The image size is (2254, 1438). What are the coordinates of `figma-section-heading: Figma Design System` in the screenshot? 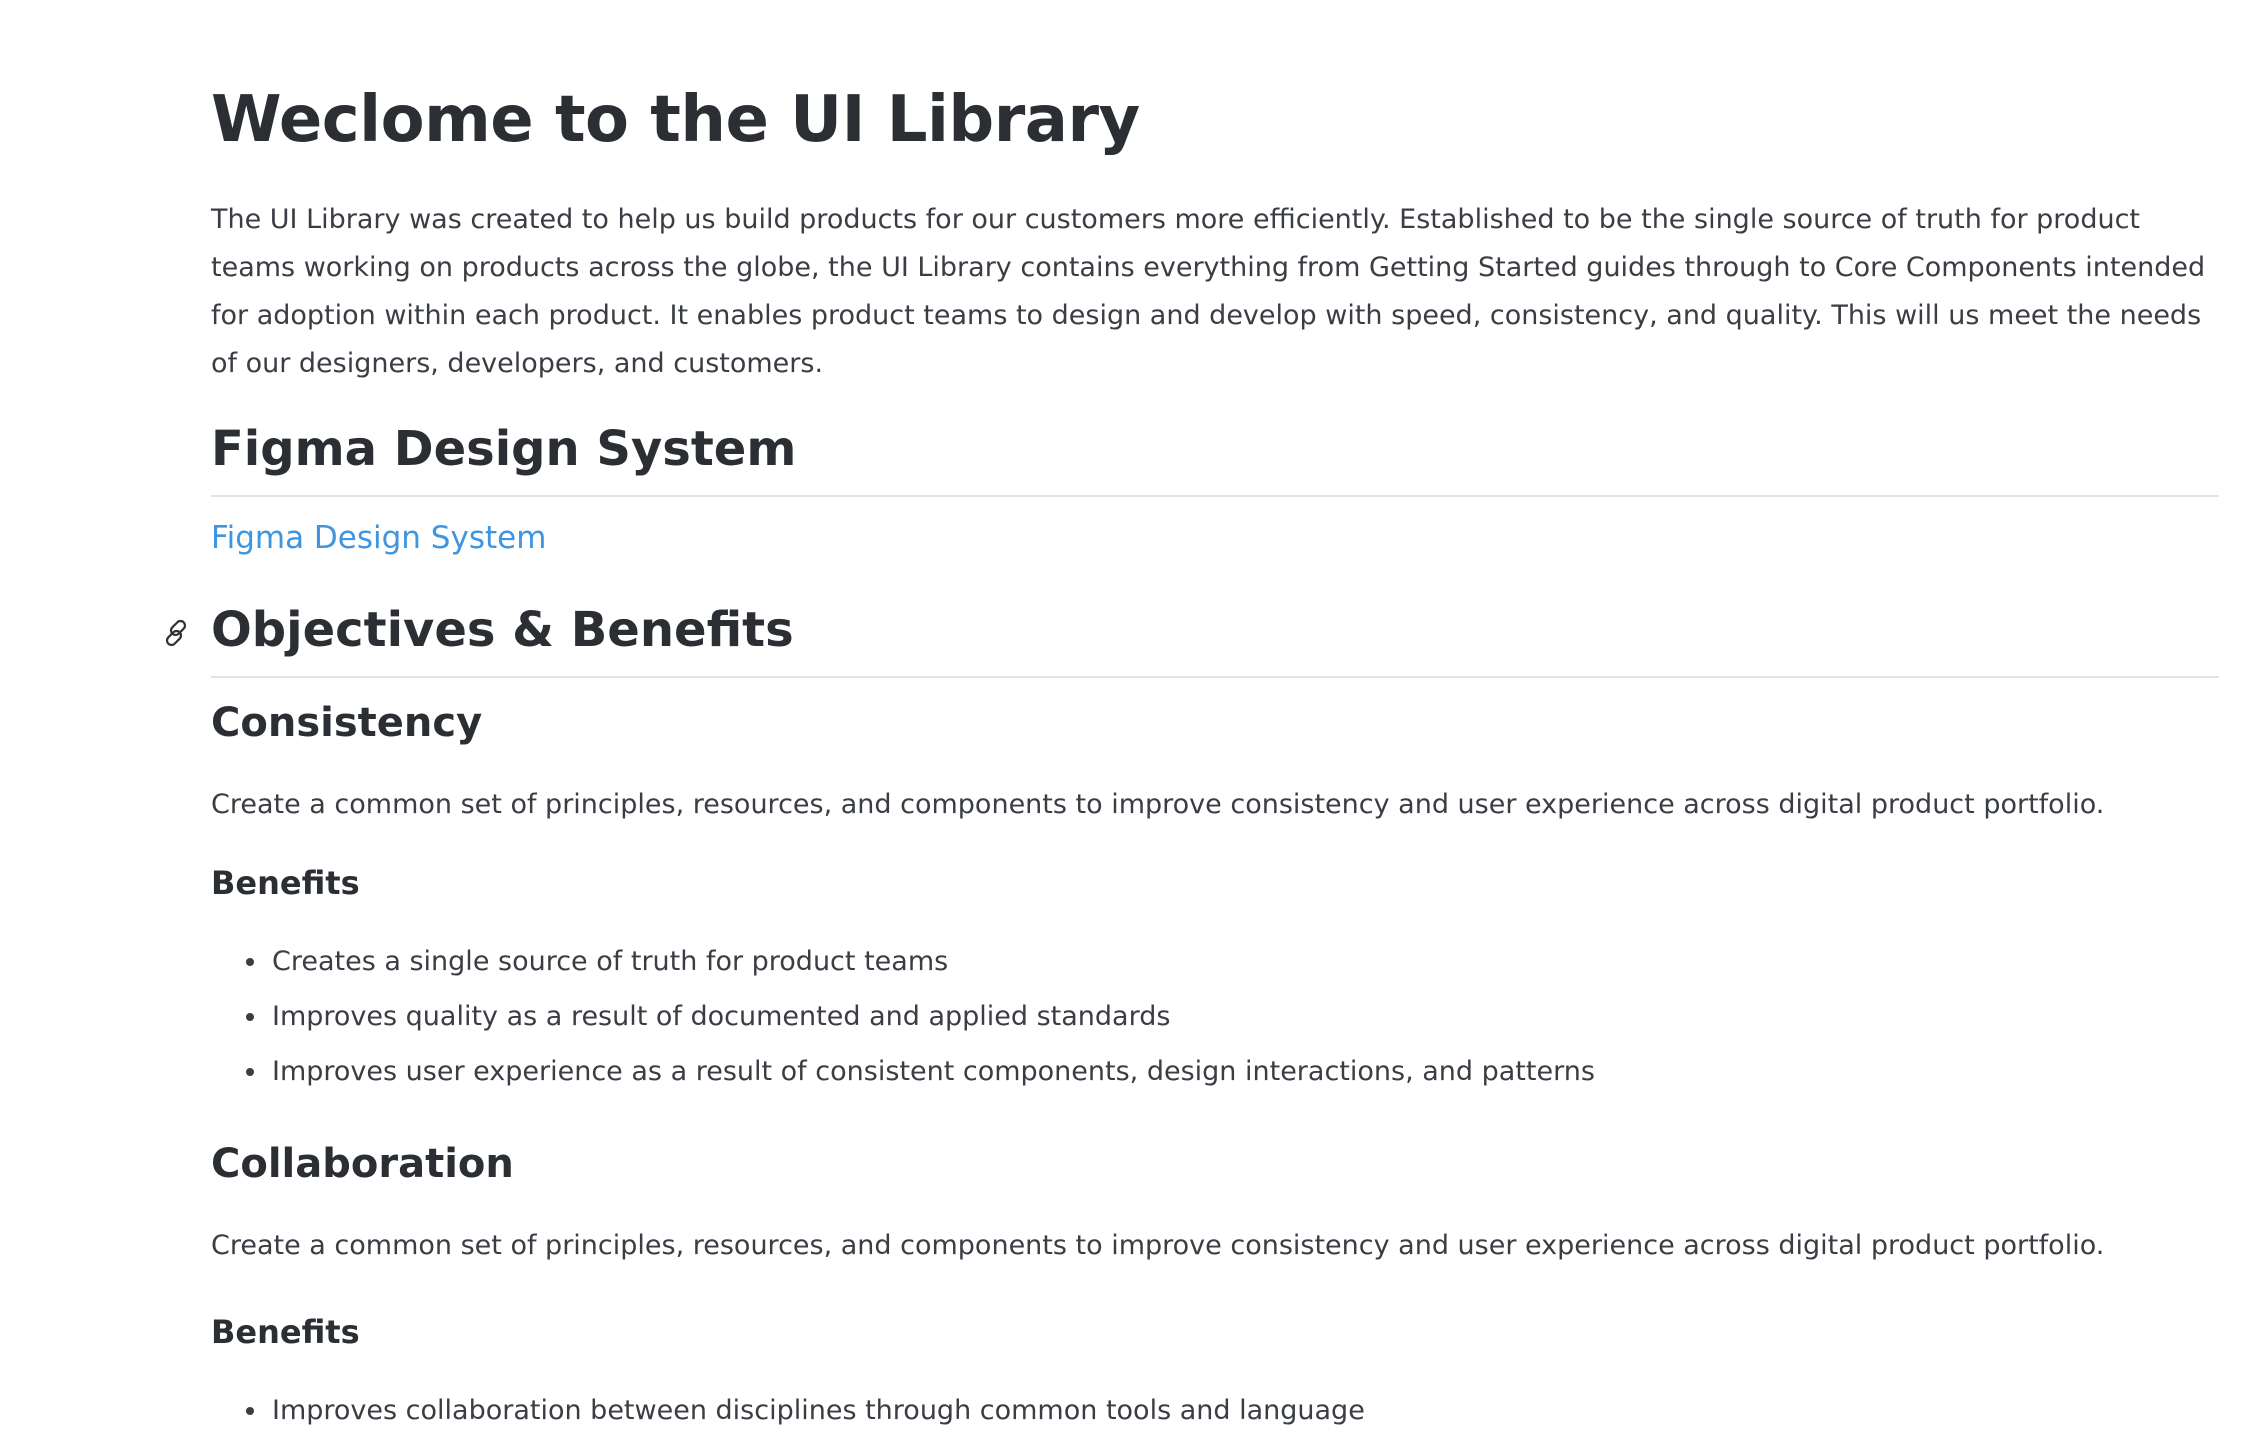 It's located at (504, 449).